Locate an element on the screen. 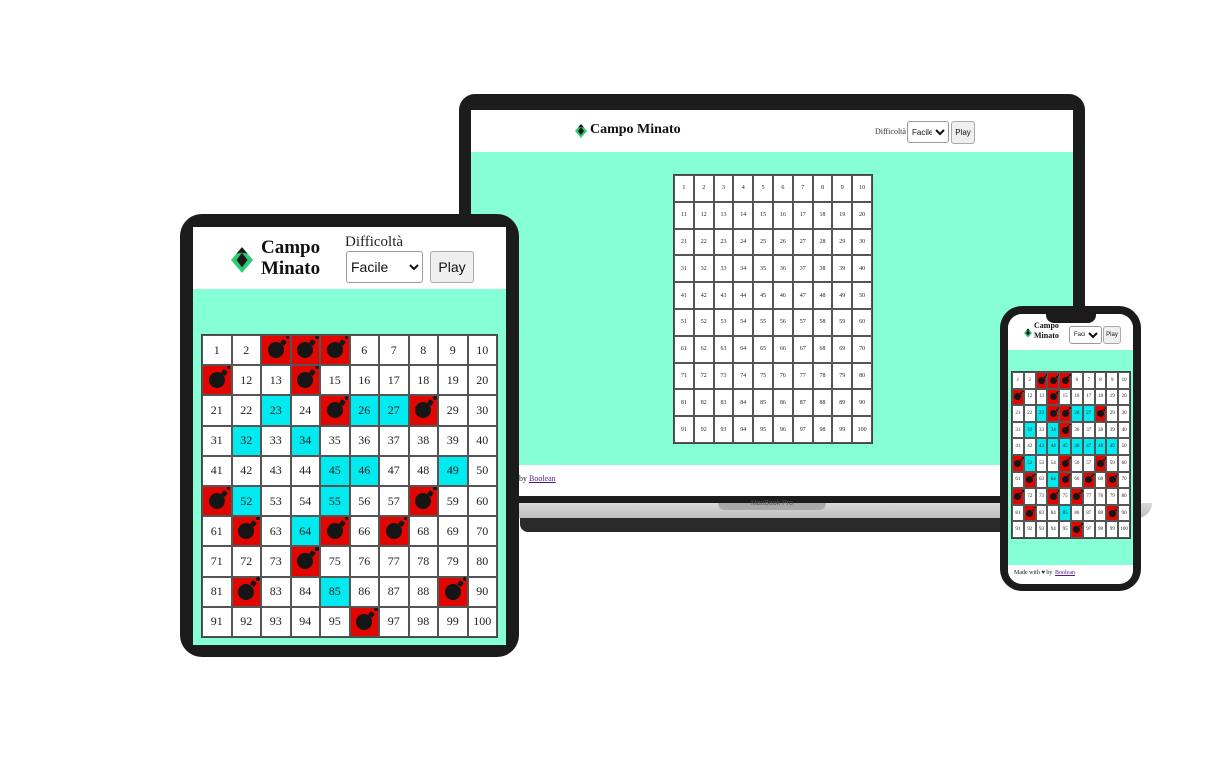 Image resolution: width=1214 pixels, height=758 pixels. difficulty-select: Facile is located at coordinates (928, 132).